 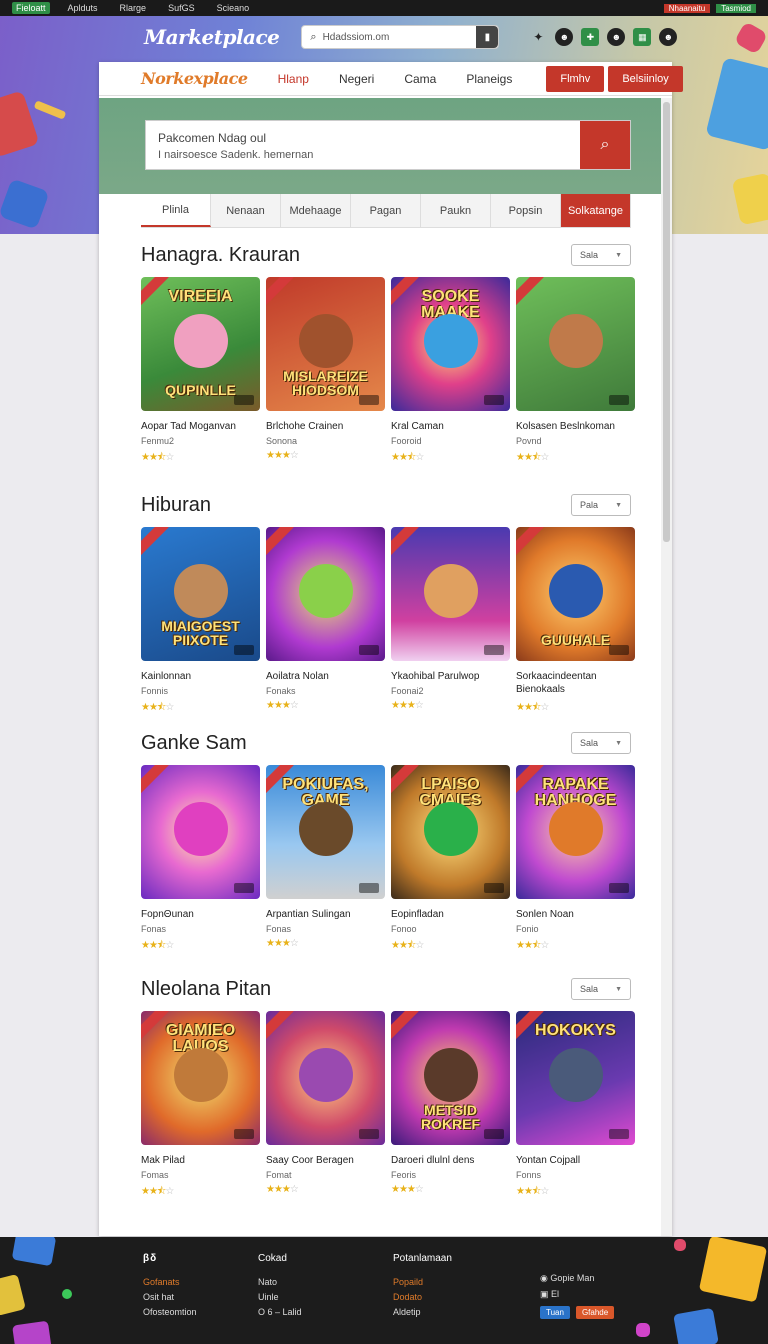 What do you see at coordinates (200, 914) in the screenshot?
I see `game-title: FopnΘunan` at bounding box center [200, 914].